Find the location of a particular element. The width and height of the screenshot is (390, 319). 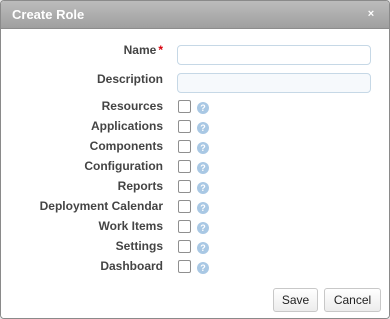

dialog-title: Create Role is located at coordinates (48, 14).